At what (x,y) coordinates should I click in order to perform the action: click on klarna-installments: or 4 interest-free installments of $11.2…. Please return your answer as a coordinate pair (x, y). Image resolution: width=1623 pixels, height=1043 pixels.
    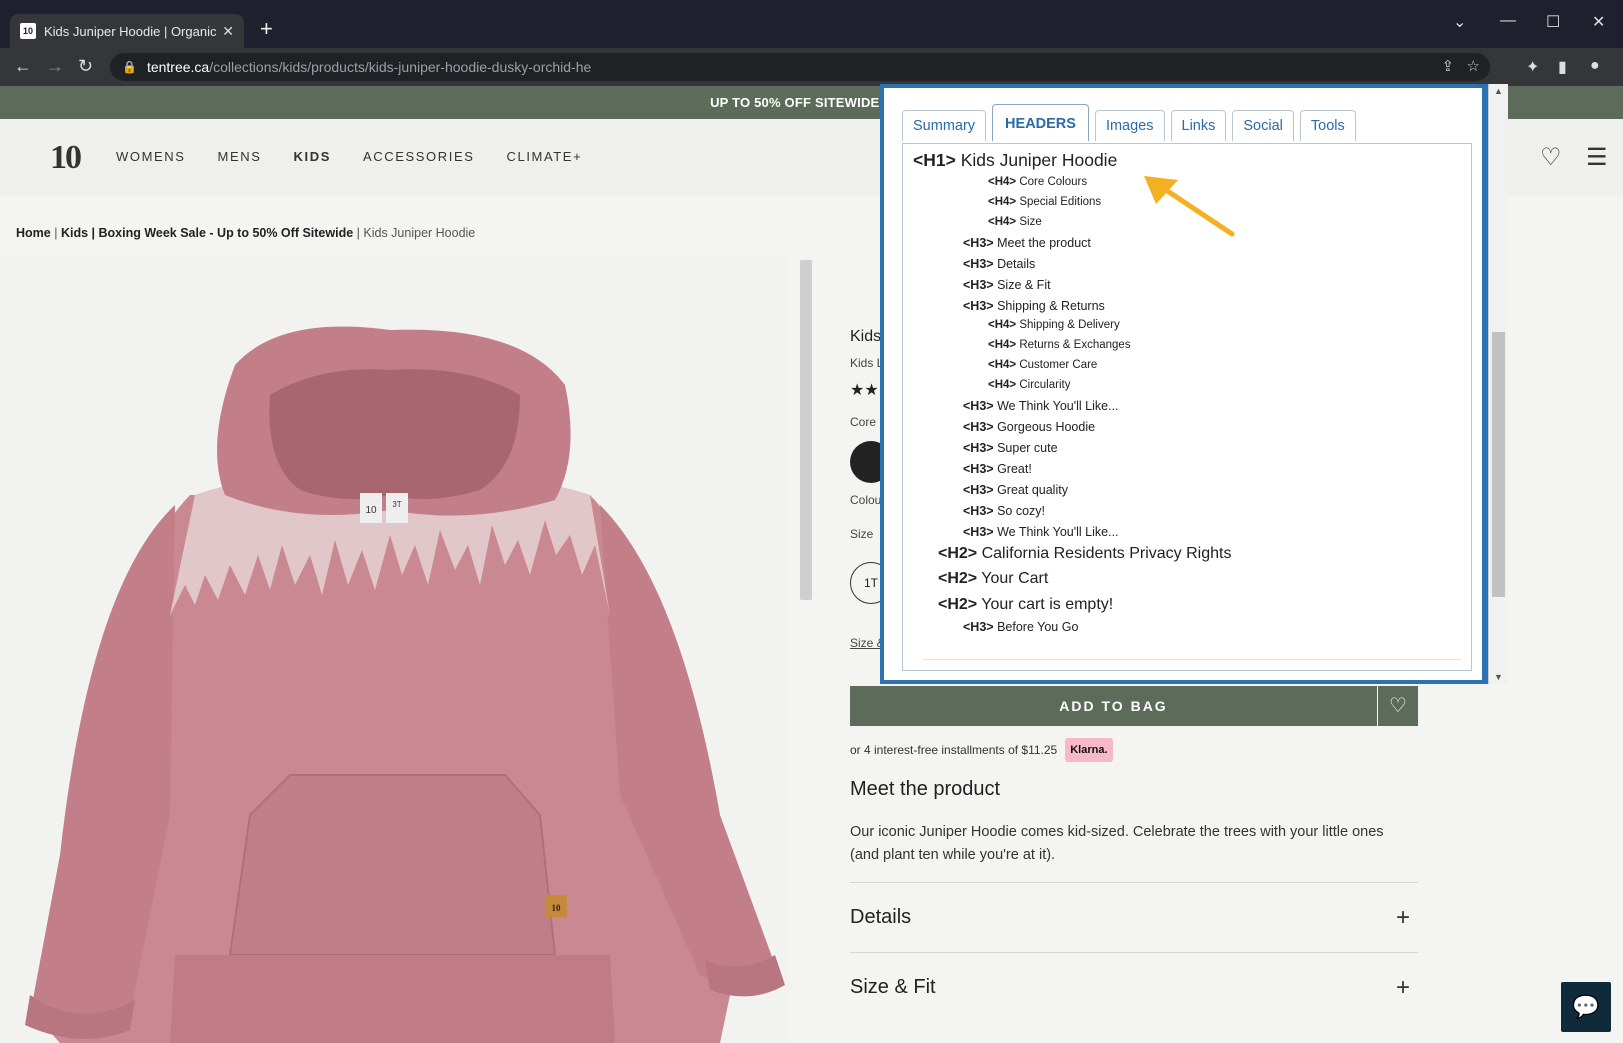
    Looking at the image, I should click on (981, 750).